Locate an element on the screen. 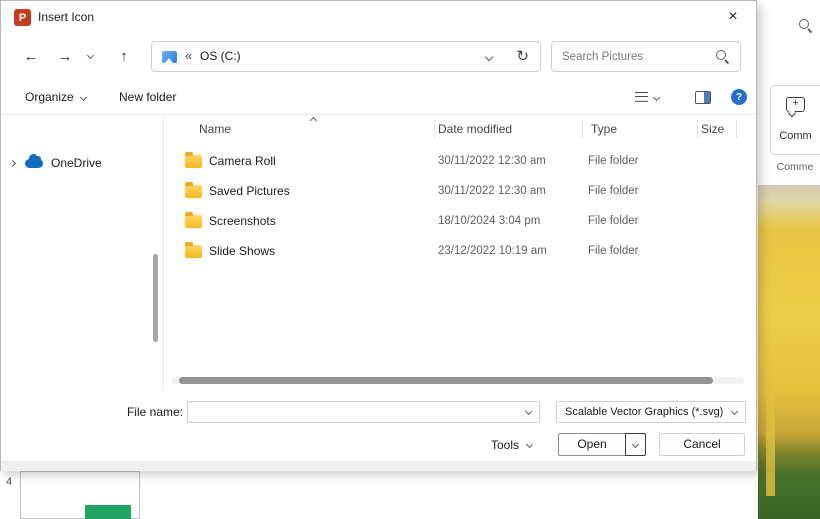 The width and height of the screenshot is (820, 519). cancel-label: Cancel is located at coordinates (702, 444).